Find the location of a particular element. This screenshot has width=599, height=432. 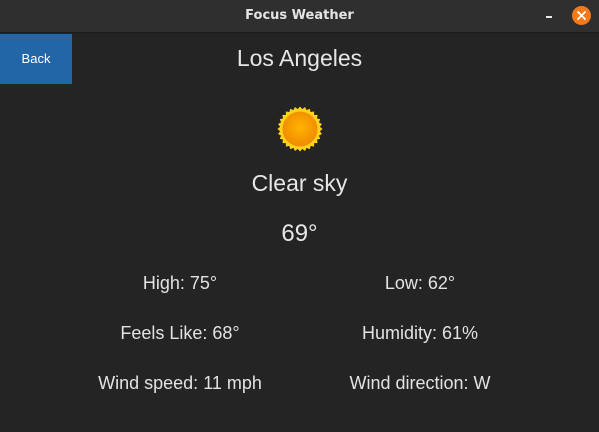

weather-condition: Clear sky is located at coordinates (299, 183).